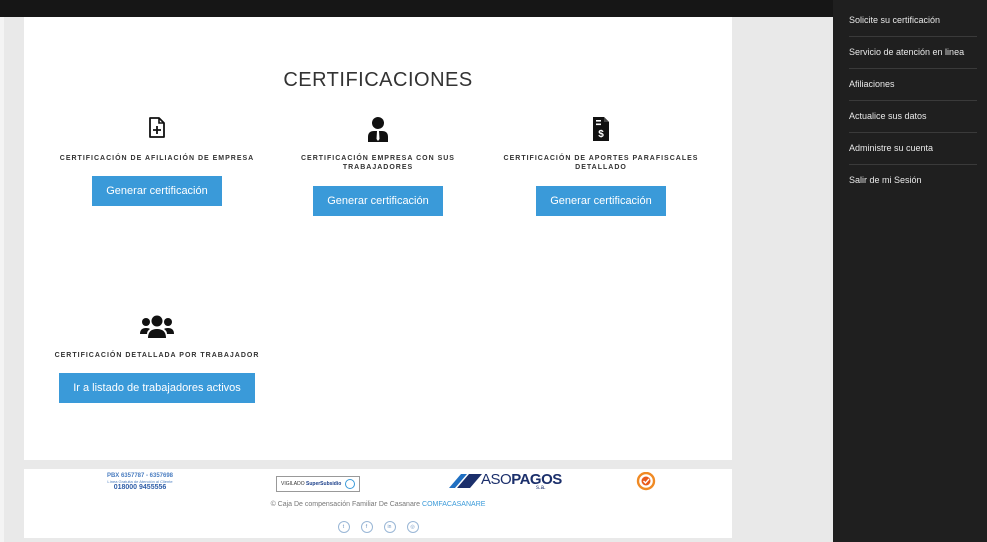 The height and width of the screenshot is (542, 987). Describe the element at coordinates (378, 80) in the screenshot. I see `page-title: CERTIFICACIONES` at that location.